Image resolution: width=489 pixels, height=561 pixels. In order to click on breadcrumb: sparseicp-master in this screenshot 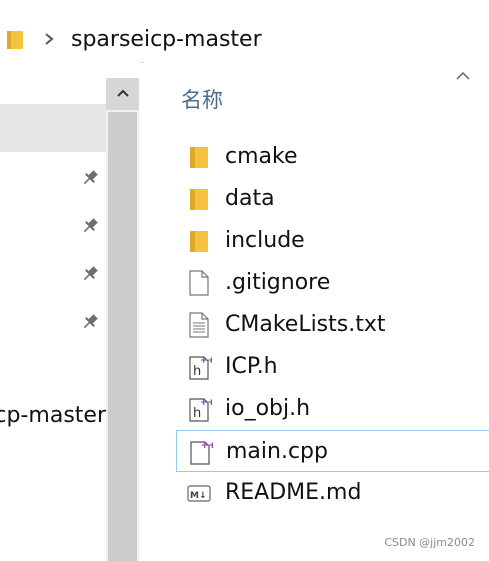, I will do `click(244, 40)`.